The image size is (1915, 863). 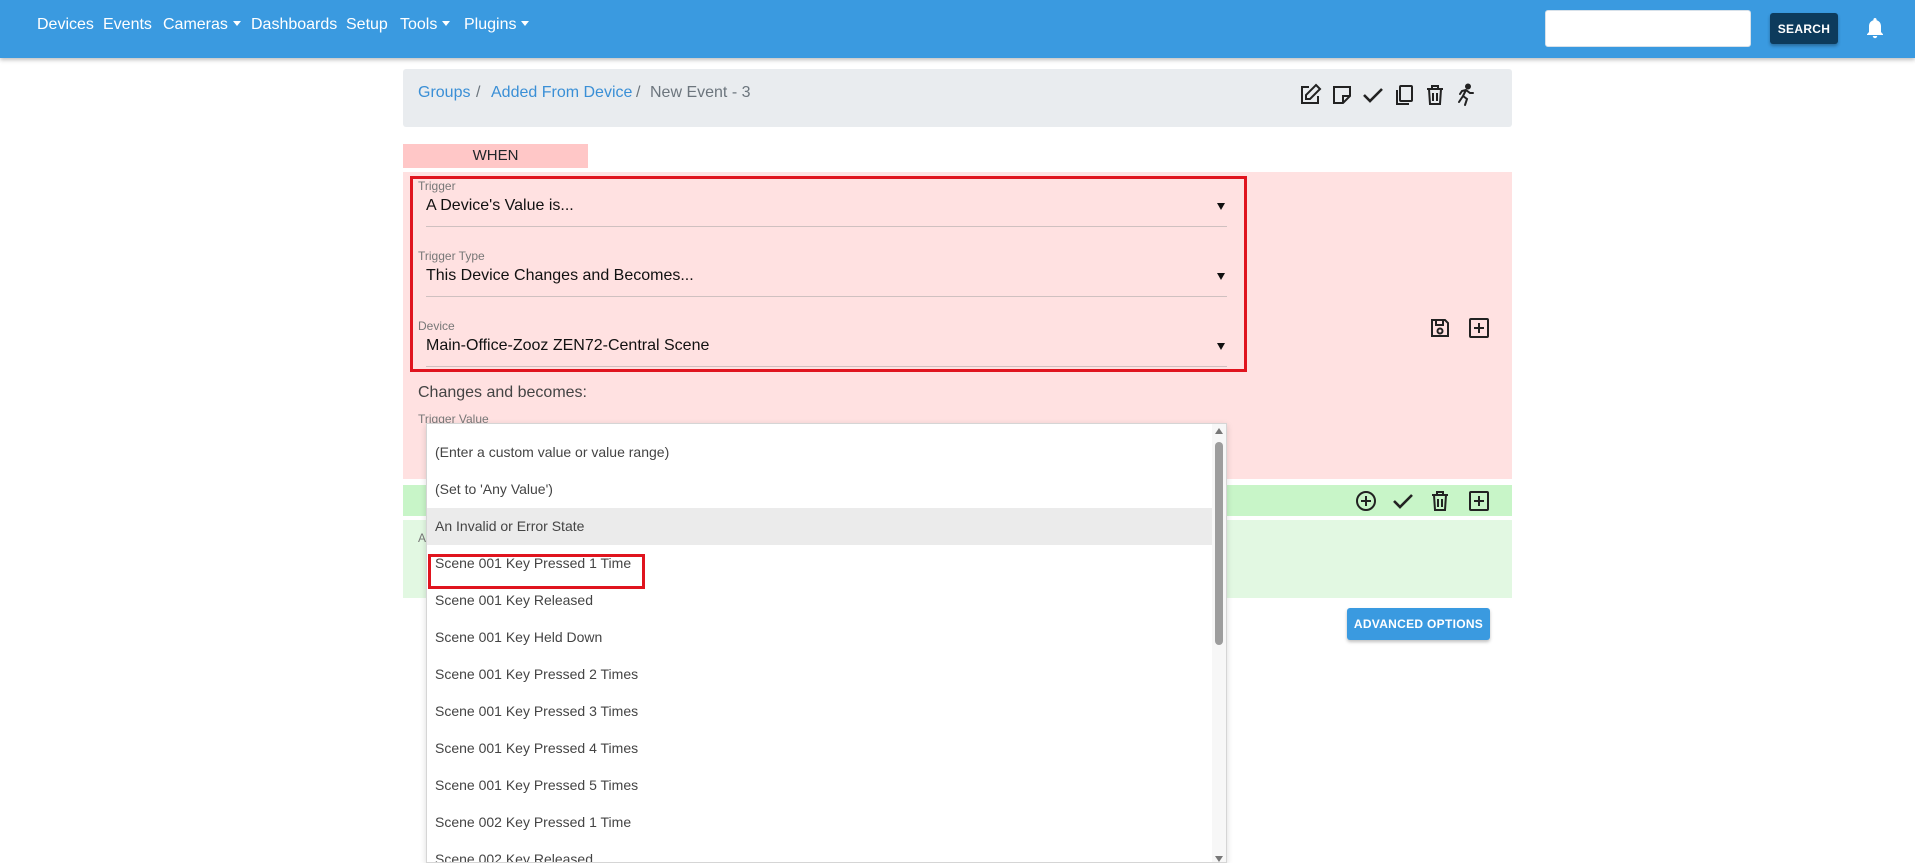 I want to click on scroll-up-arrow-icon, so click(x=1219, y=431).